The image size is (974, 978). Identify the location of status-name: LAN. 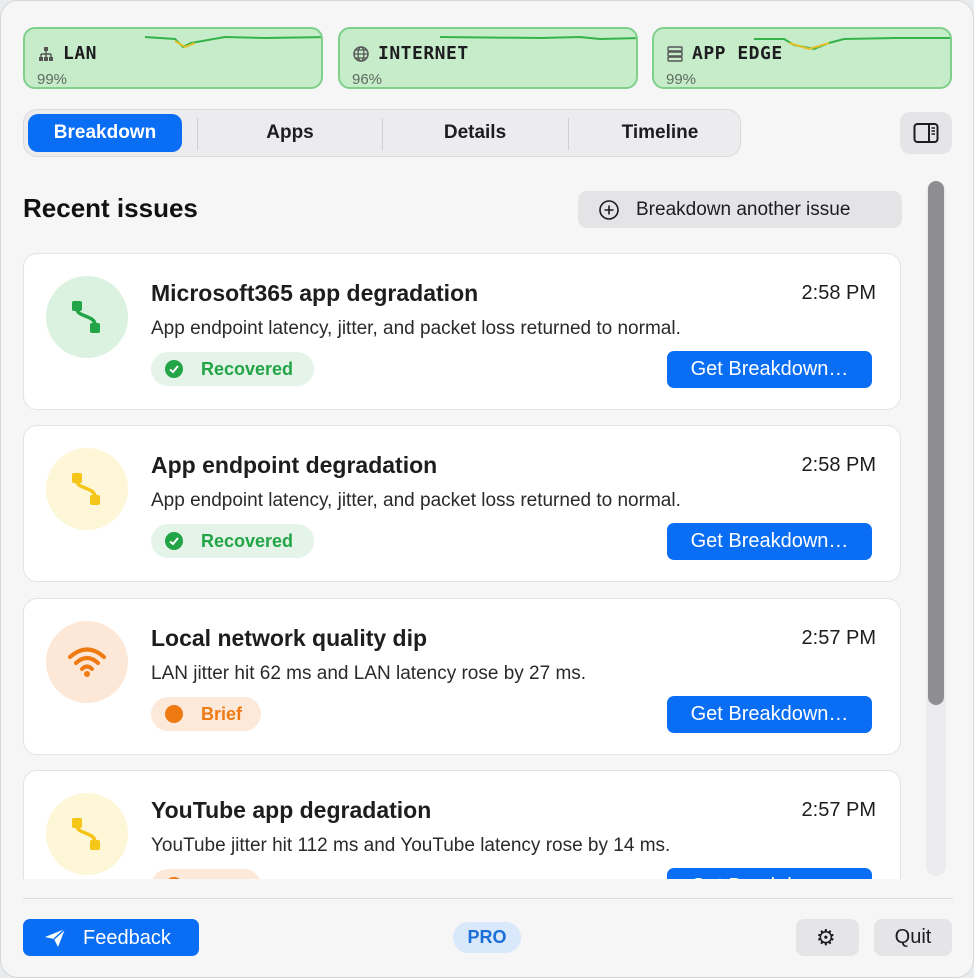
(80, 53).